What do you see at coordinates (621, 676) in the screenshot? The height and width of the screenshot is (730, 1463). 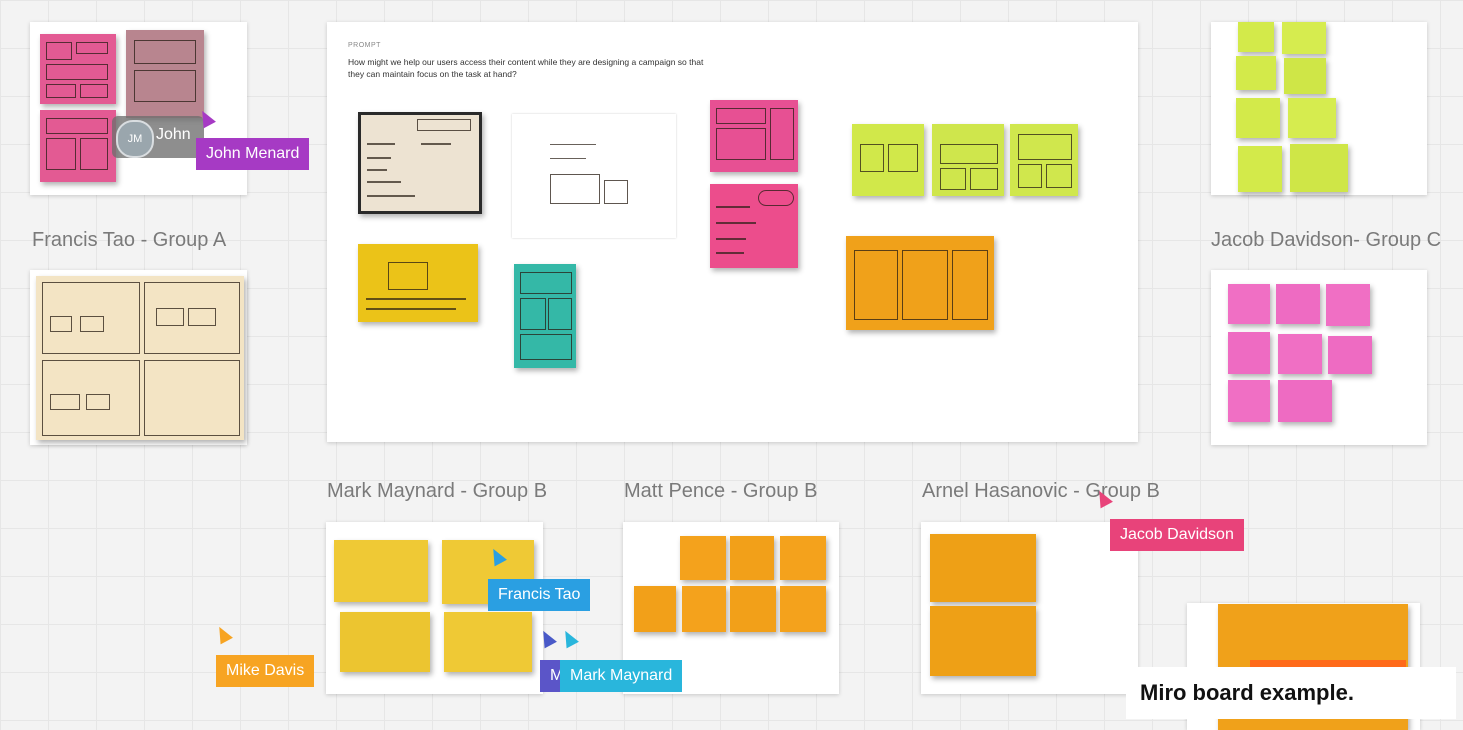 I see `cursor-label-mark-maynard: Mark Maynard` at bounding box center [621, 676].